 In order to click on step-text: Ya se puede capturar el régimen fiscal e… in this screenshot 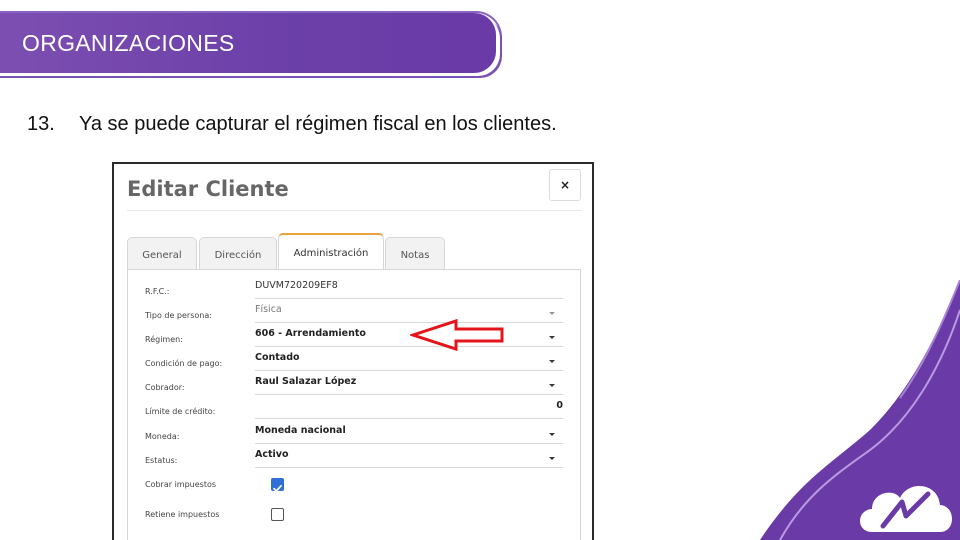, I will do `click(318, 124)`.